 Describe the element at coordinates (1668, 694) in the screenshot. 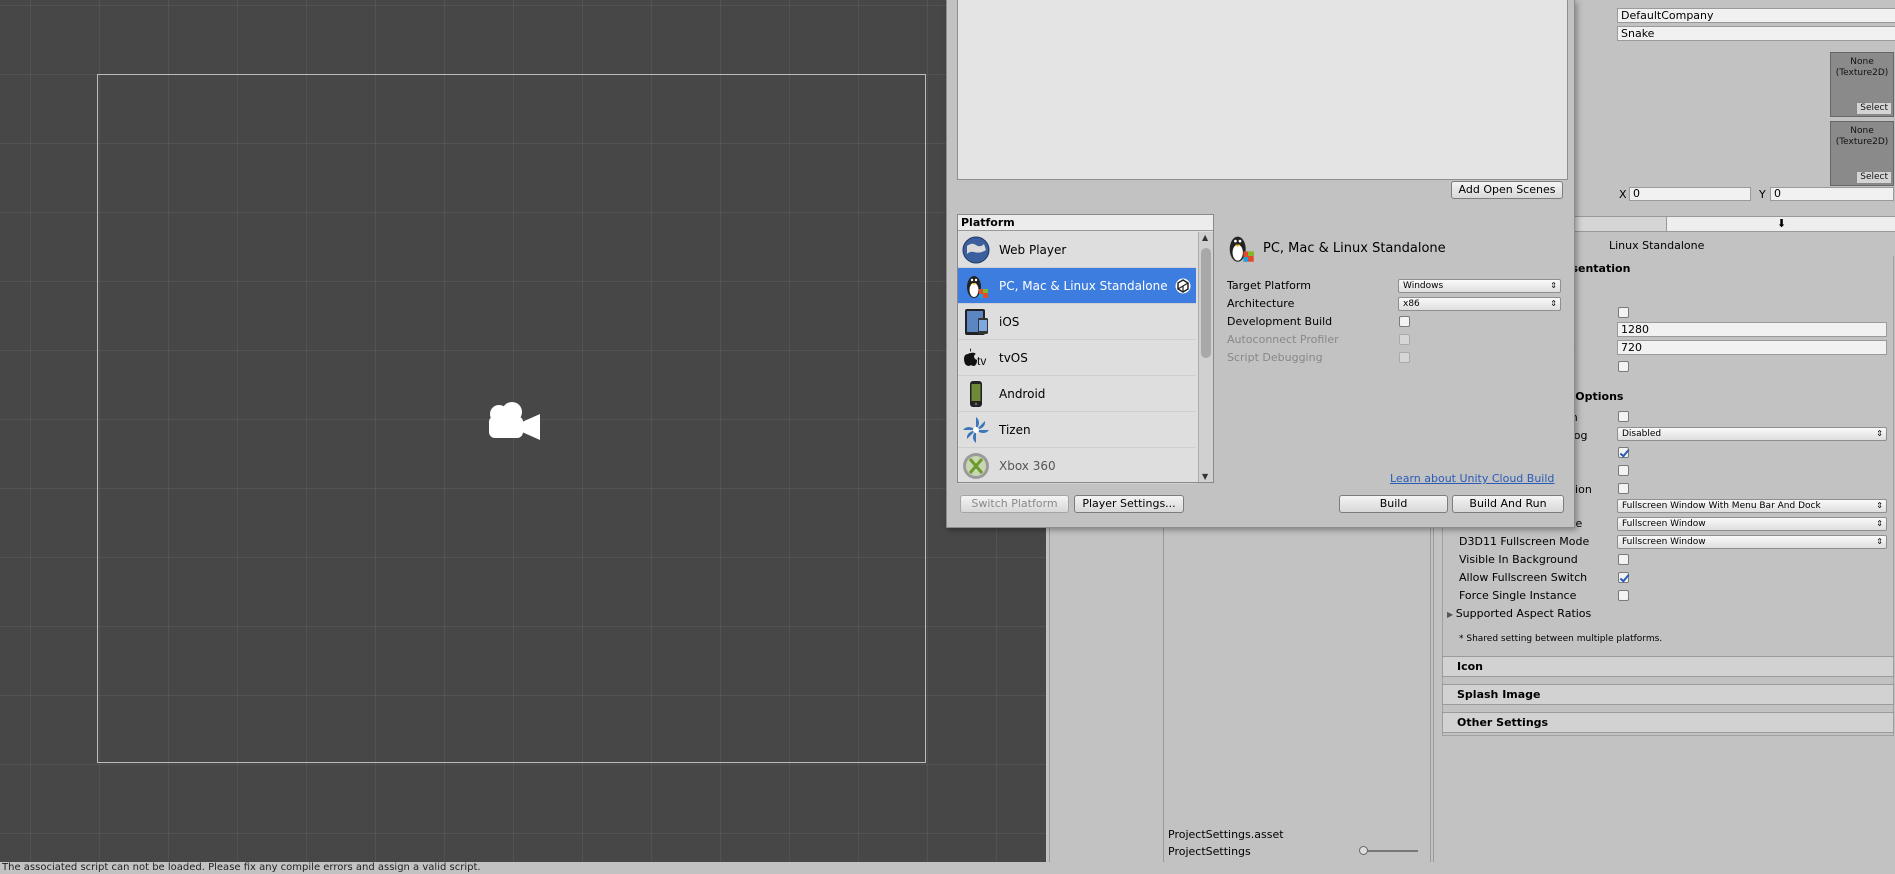

I see `splash-image-section: Splash Image` at that location.